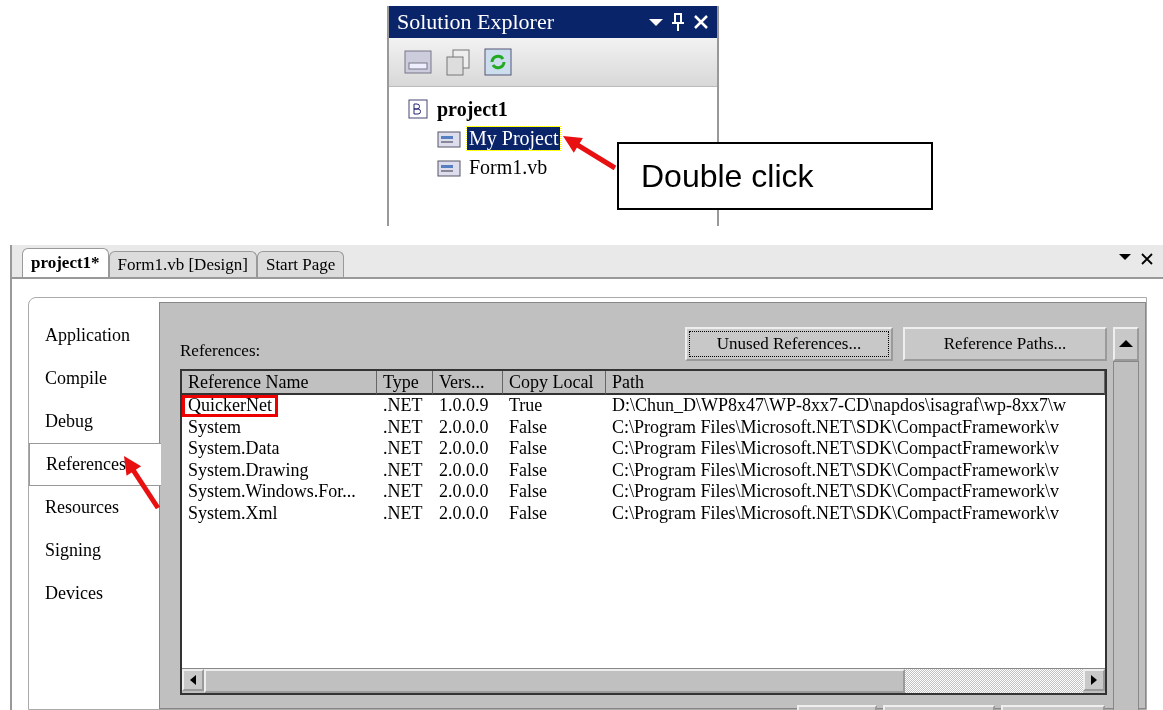  Describe the element at coordinates (405, 383) in the screenshot. I see `column-header: Type` at that location.